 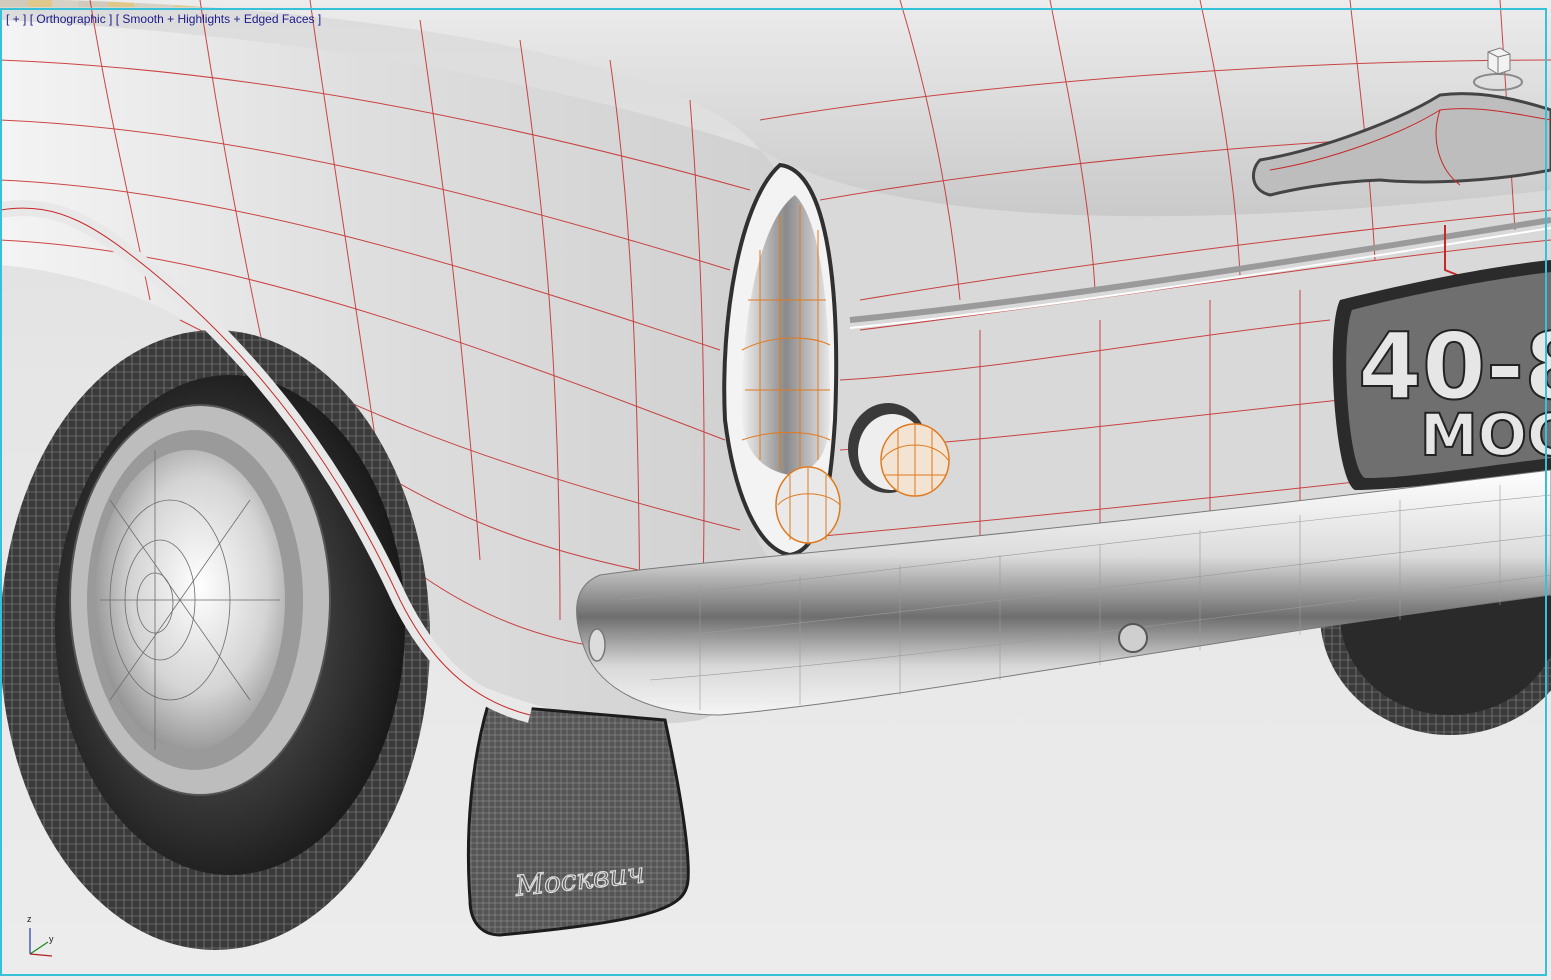 I want to click on plate-region: МОС, so click(x=1485, y=435).